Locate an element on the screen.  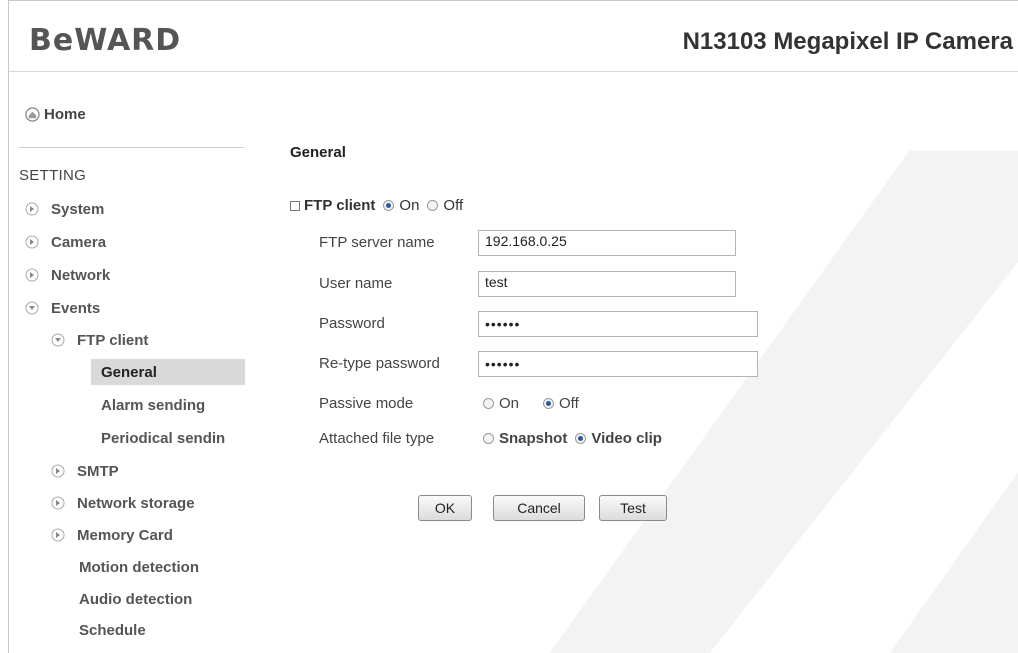
passive-mode-options: On Off is located at coordinates (527, 403).